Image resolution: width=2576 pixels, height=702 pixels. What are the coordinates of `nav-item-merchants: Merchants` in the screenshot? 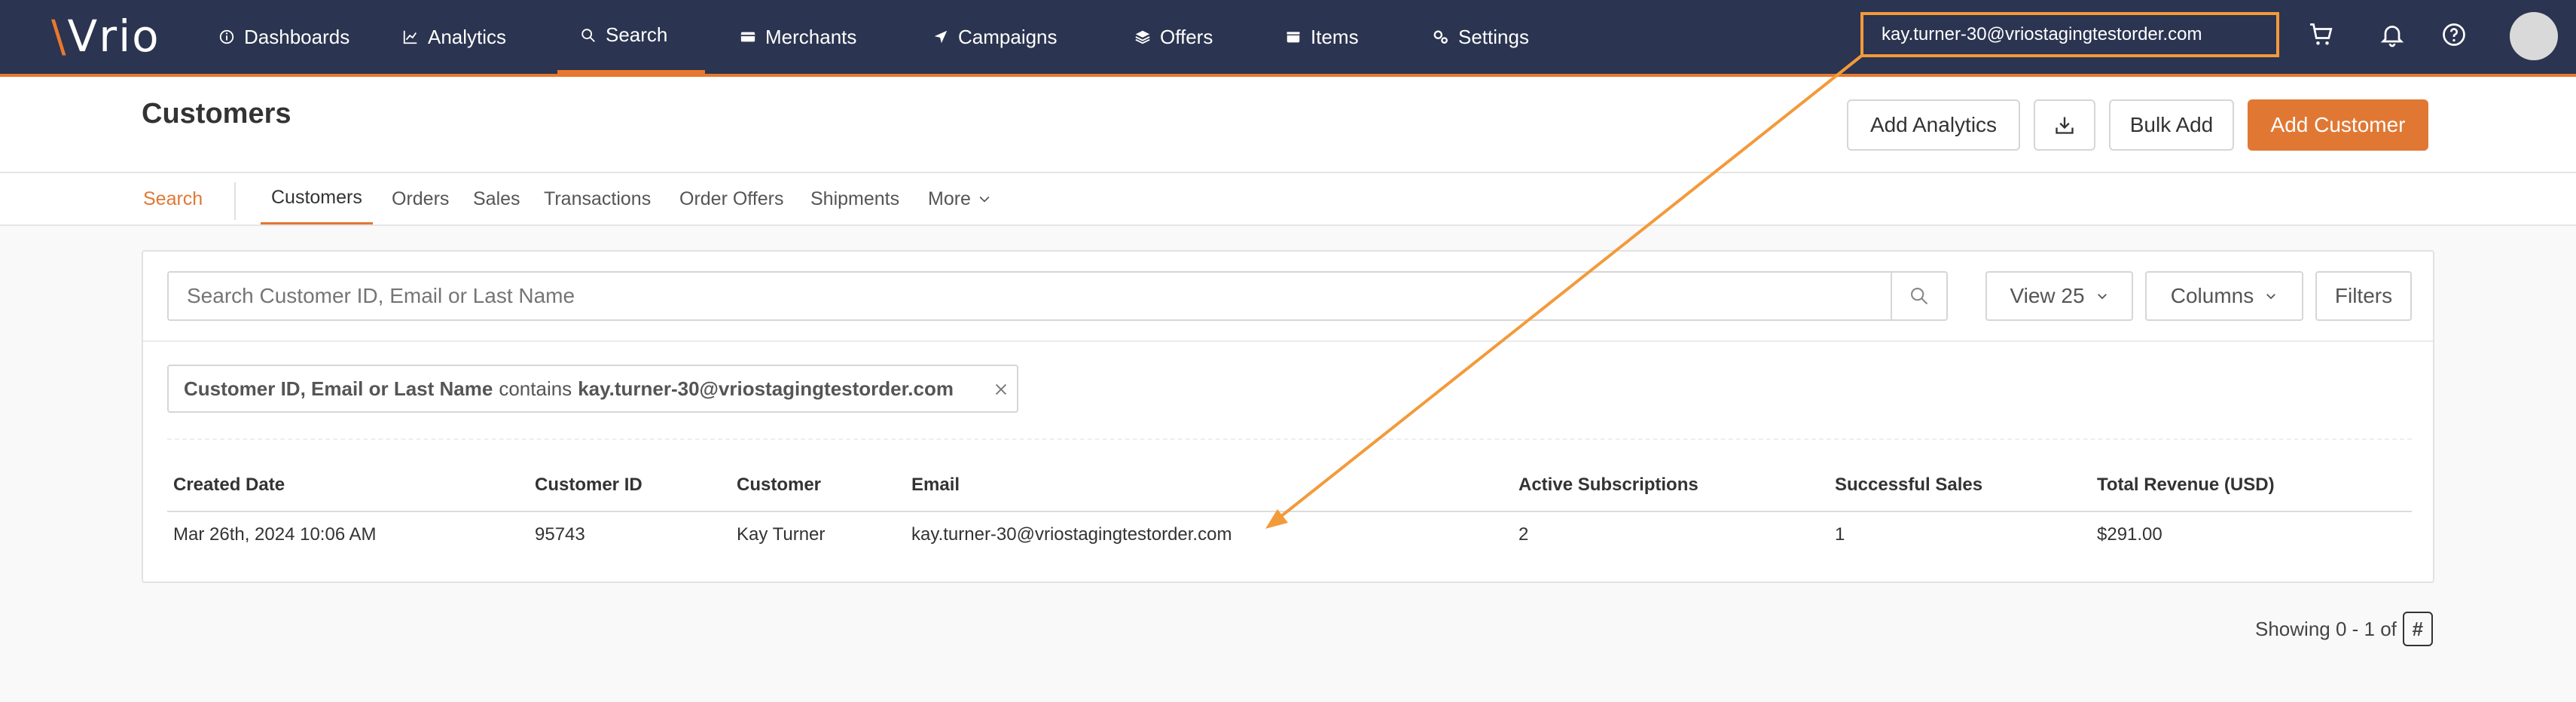 It's located at (798, 37).